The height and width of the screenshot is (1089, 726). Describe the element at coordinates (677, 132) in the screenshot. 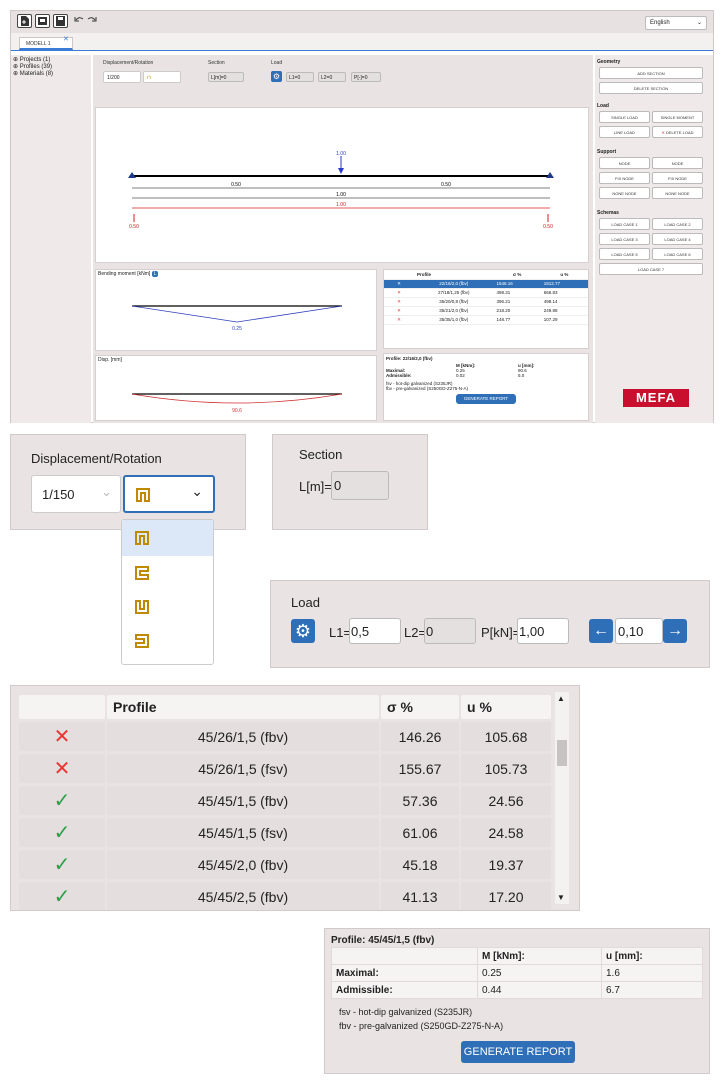

I see `delete-load-button: ✕ DELETE LOAD` at that location.